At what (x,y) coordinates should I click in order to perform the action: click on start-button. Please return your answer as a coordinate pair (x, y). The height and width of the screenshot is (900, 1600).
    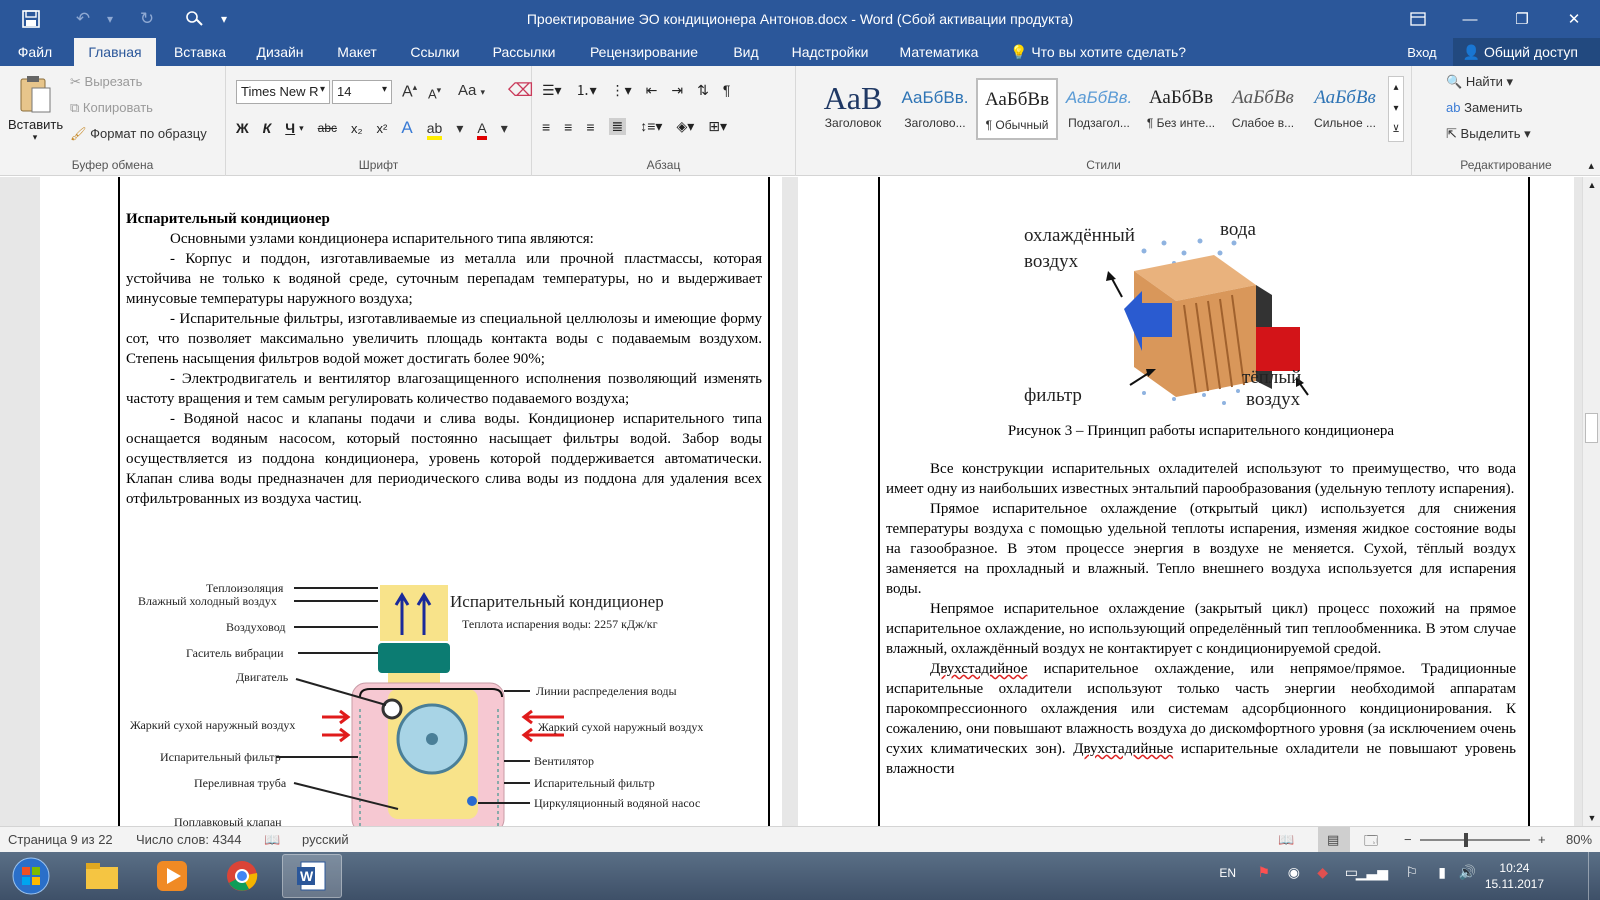
    Looking at the image, I should click on (31, 876).